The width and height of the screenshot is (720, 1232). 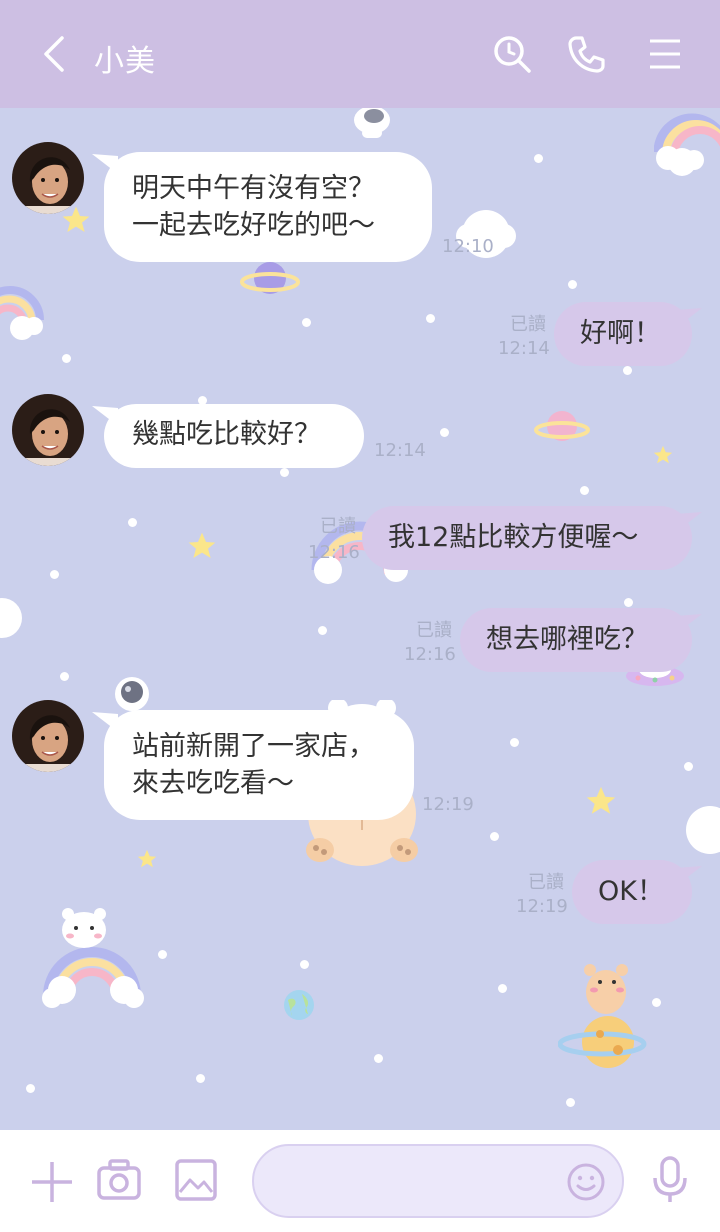 I want to click on message-line: 明天中午有沒有空？, so click(x=253, y=188).